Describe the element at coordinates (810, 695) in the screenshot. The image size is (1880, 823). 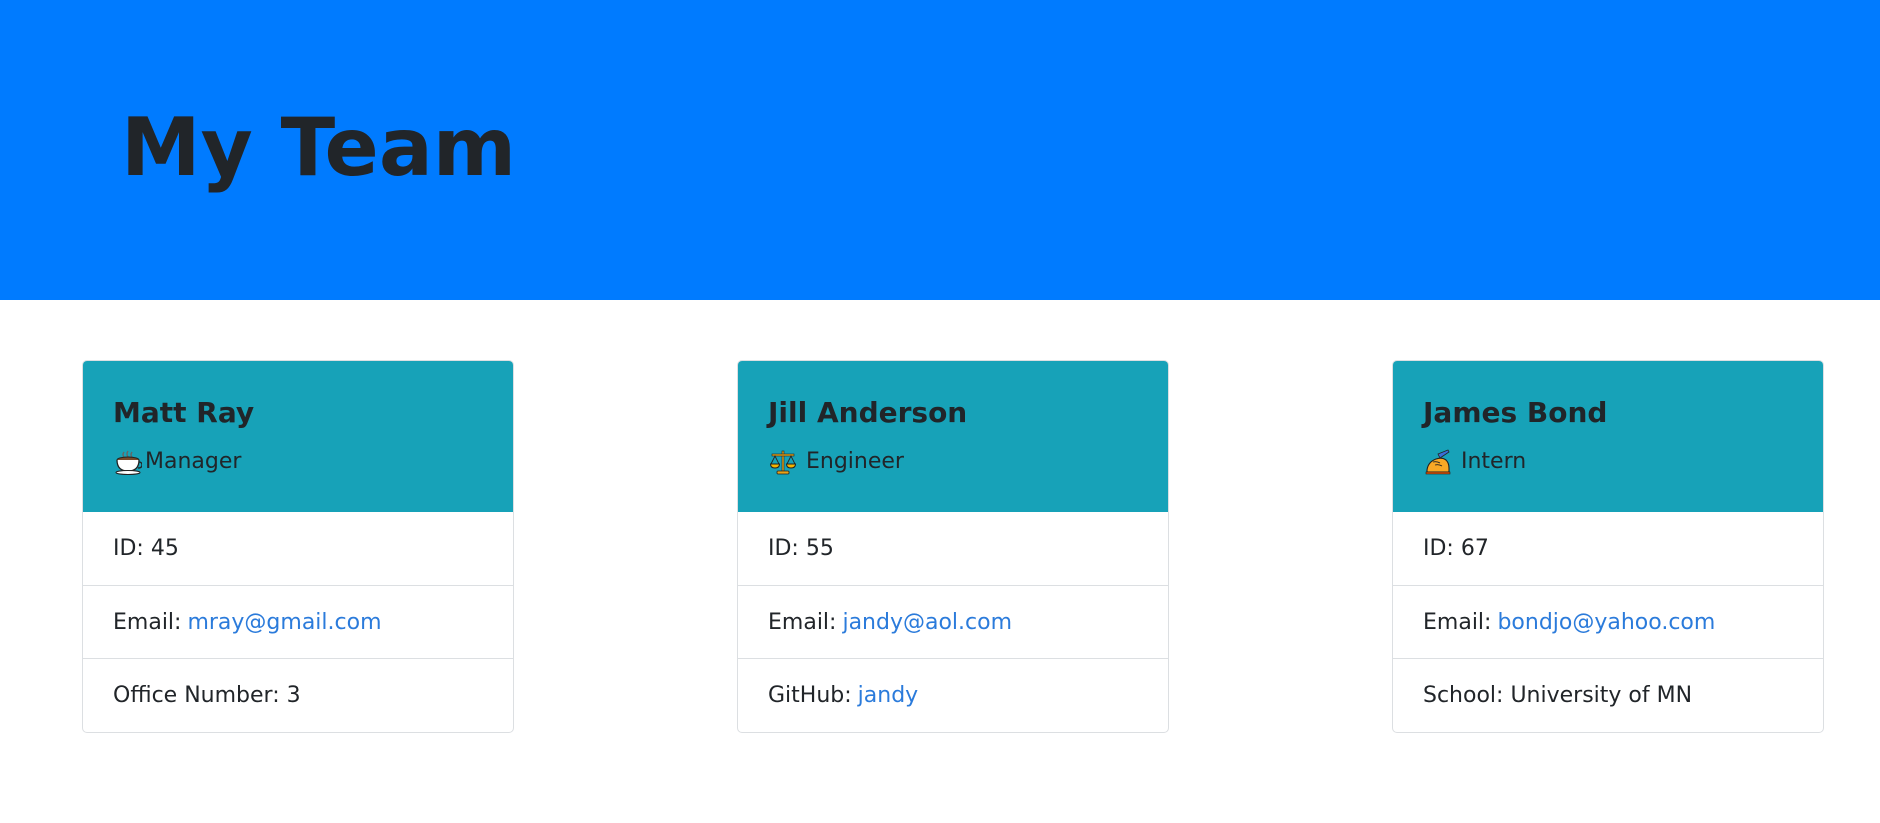
I see `github-label: GitHub:` at that location.